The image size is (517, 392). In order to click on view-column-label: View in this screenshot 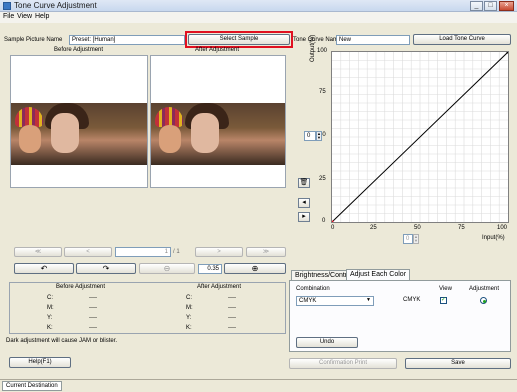, I will do `click(445, 289)`.